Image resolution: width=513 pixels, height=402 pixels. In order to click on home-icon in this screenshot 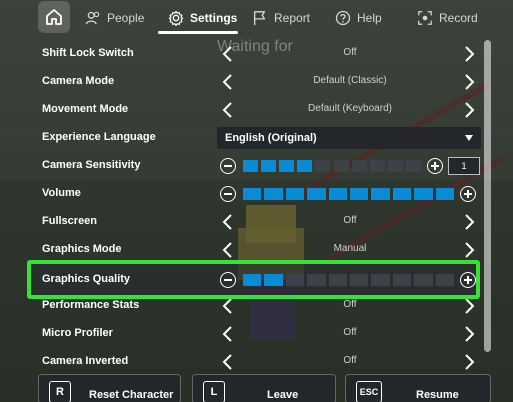, I will do `click(54, 17)`.